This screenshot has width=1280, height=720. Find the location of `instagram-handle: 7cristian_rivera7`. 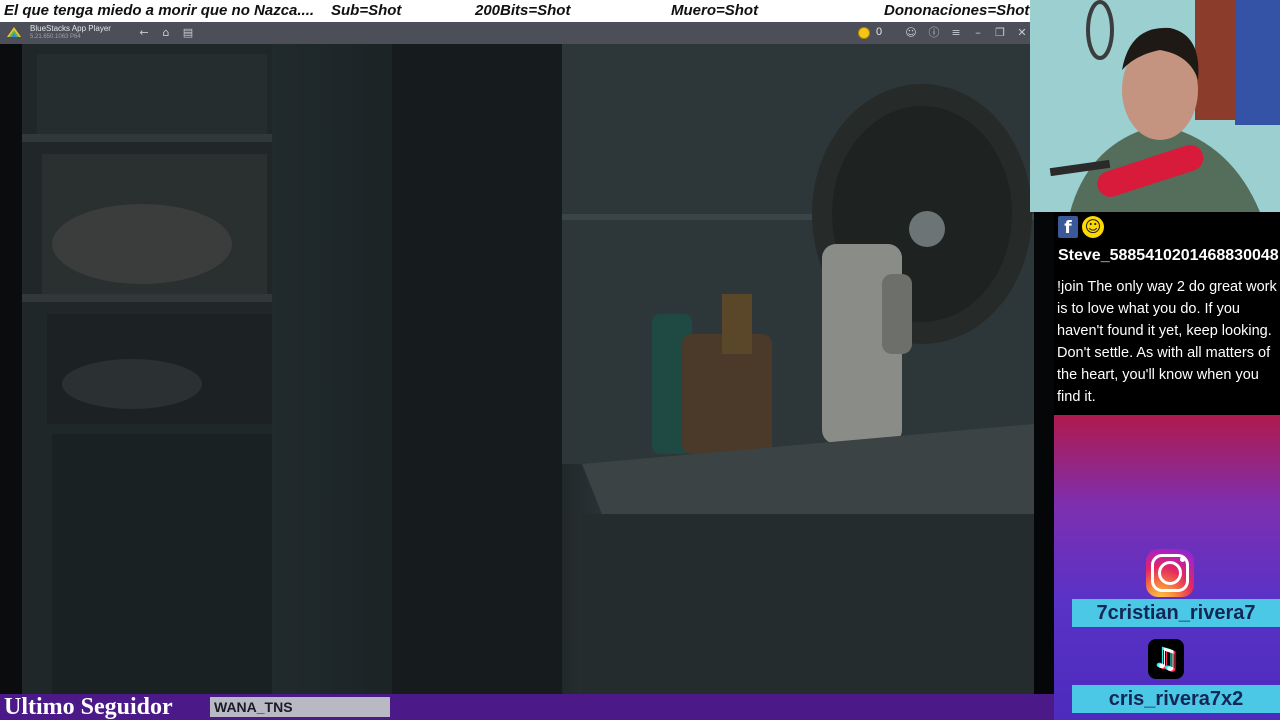

instagram-handle: 7cristian_rivera7 is located at coordinates (1176, 613).